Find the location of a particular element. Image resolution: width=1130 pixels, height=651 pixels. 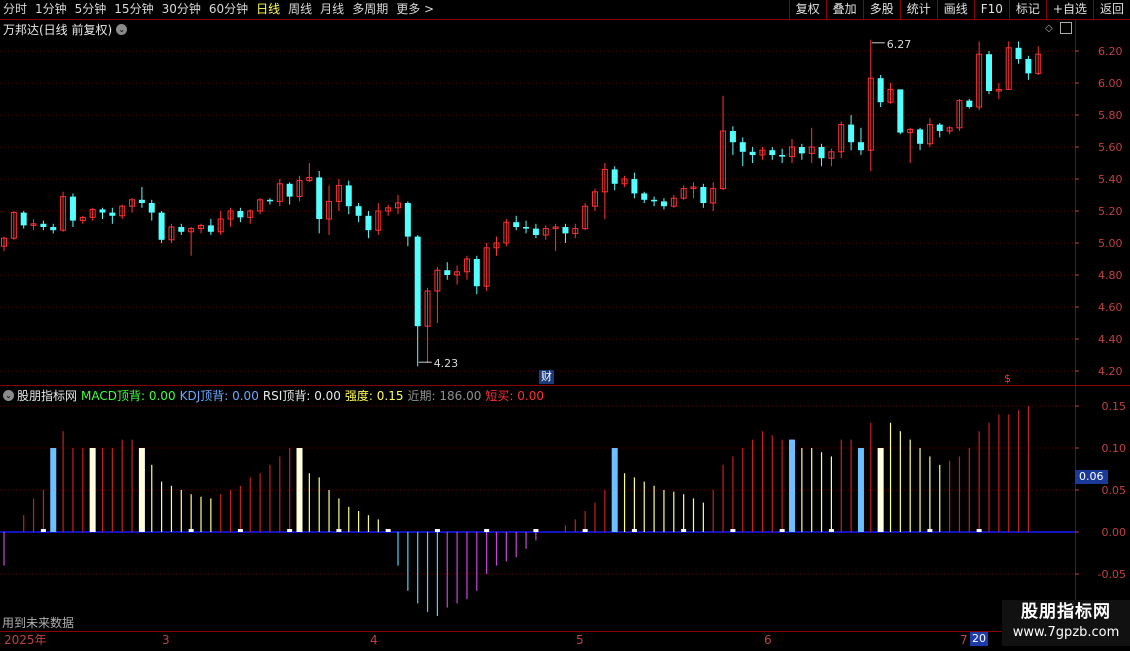

ind-axis-label: 0.00 is located at coordinates (1114, 532).